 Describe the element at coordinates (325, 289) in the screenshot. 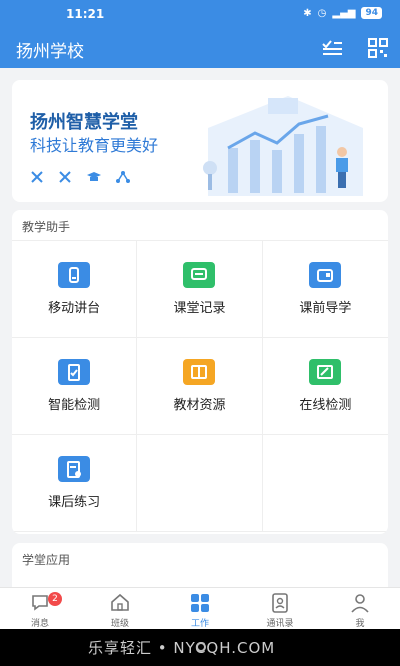

I see `tool-preview-guide: 课前导学` at that location.